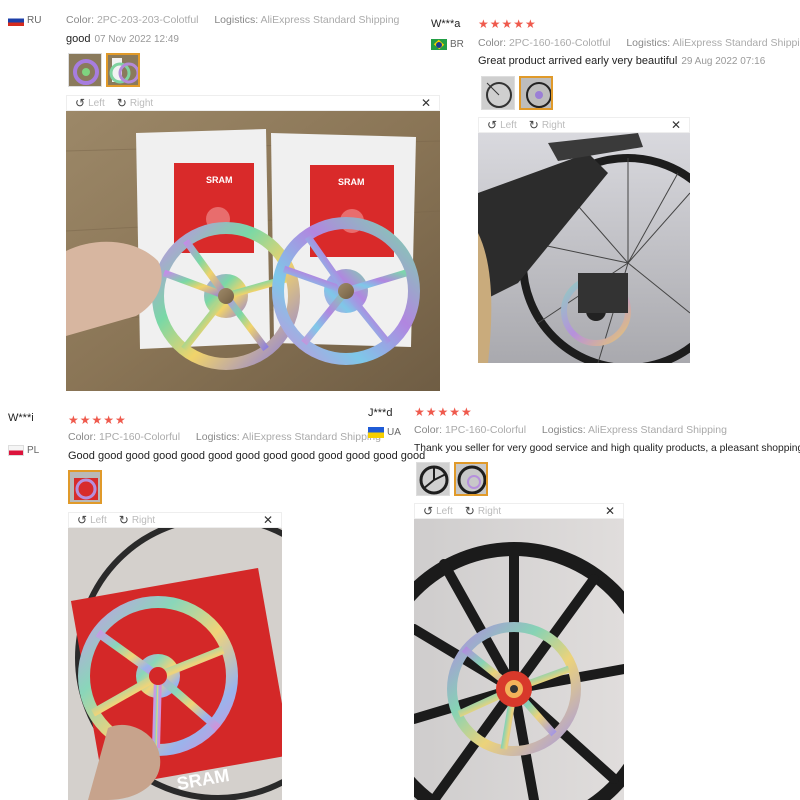 This screenshot has height=800, width=800. I want to click on review-4-photo, so click(519, 659).